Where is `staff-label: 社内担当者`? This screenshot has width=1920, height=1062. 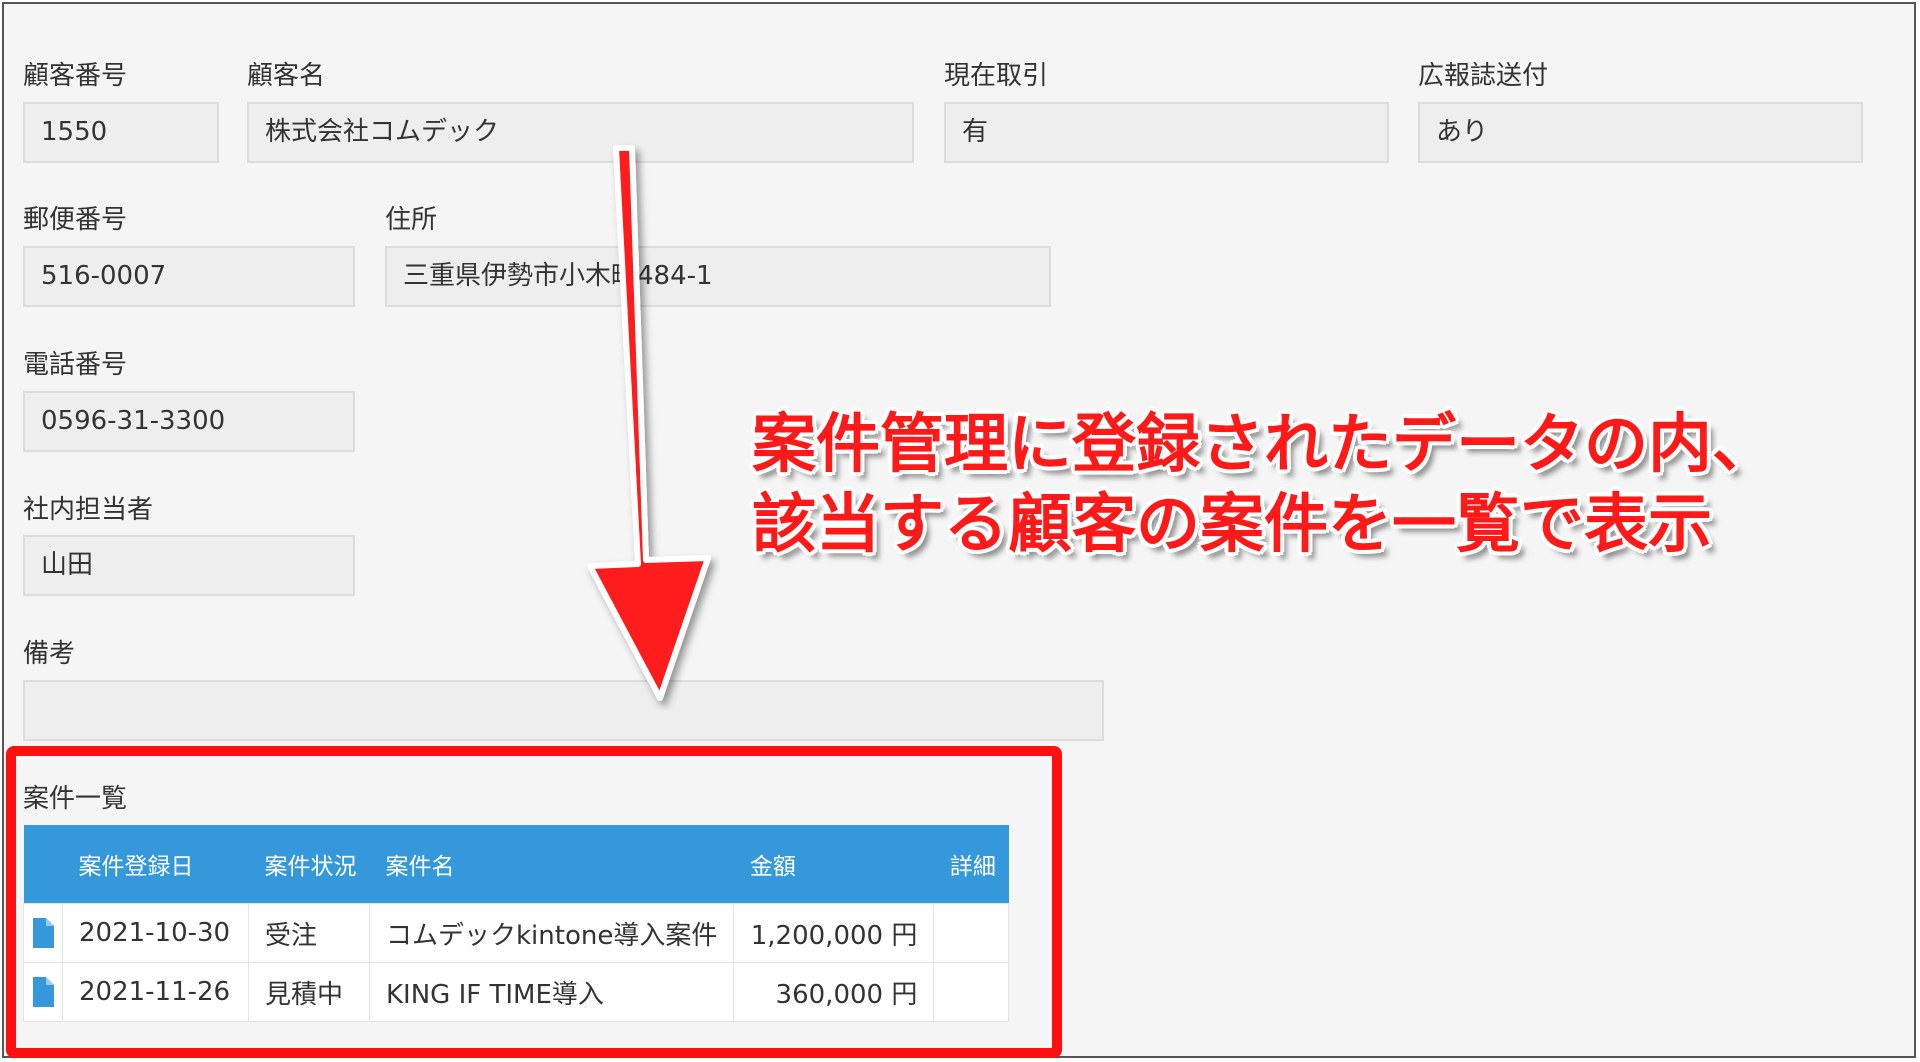
staff-label: 社内担当者 is located at coordinates (88, 510).